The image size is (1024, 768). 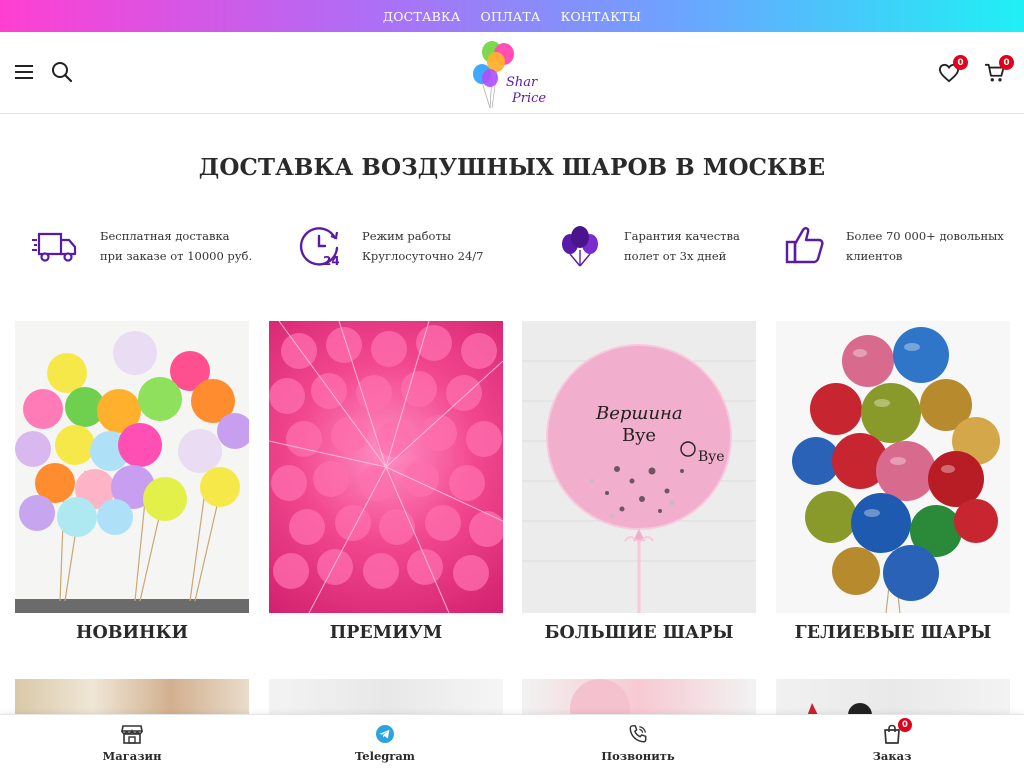 What do you see at coordinates (925, 236) in the screenshot?
I see `feature-title: Более 70 000+ довольных` at bounding box center [925, 236].